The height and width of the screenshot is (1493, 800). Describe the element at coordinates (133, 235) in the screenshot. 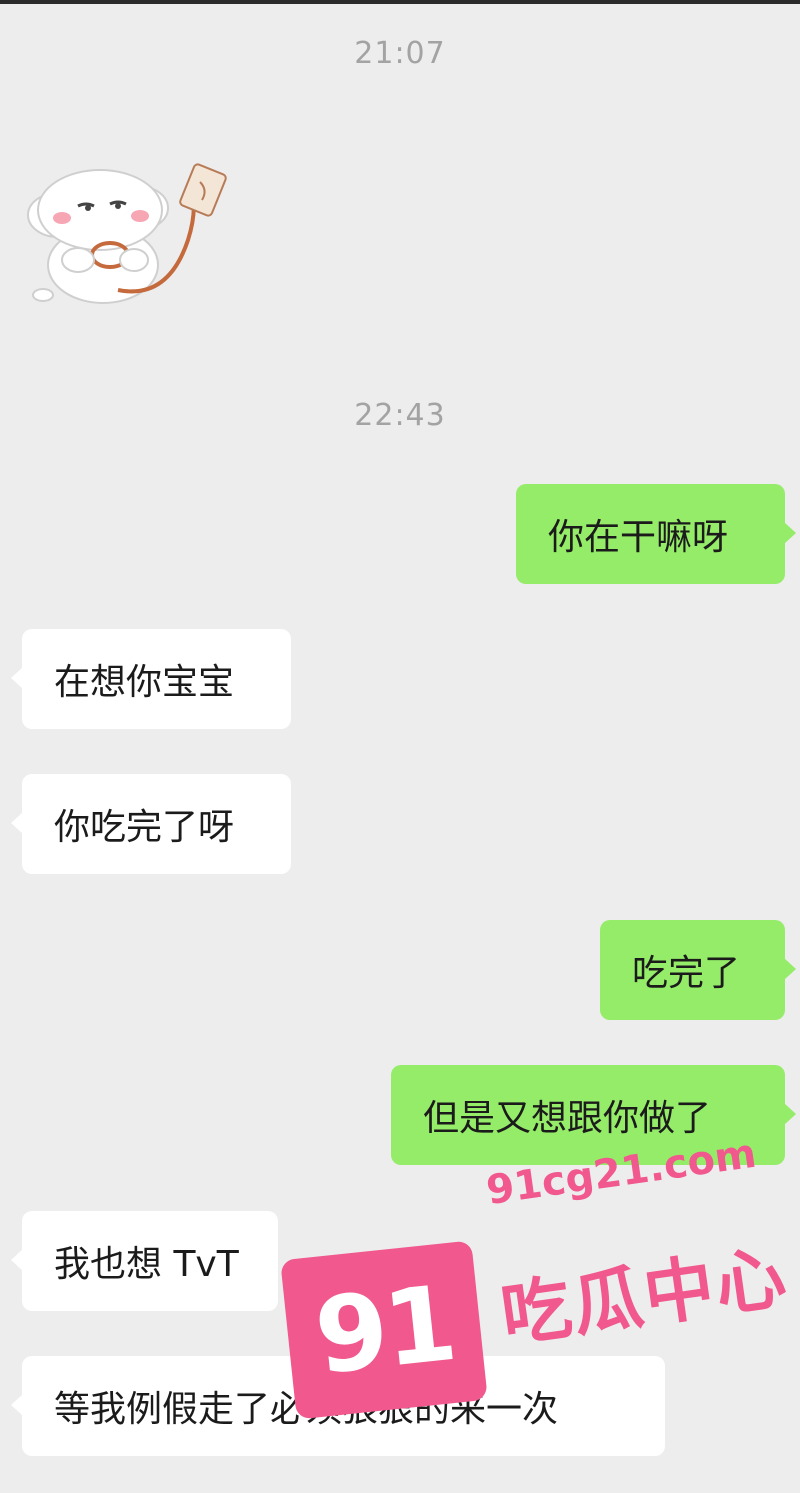

I see `sticker-rabbit-holding-leash-icon` at that location.